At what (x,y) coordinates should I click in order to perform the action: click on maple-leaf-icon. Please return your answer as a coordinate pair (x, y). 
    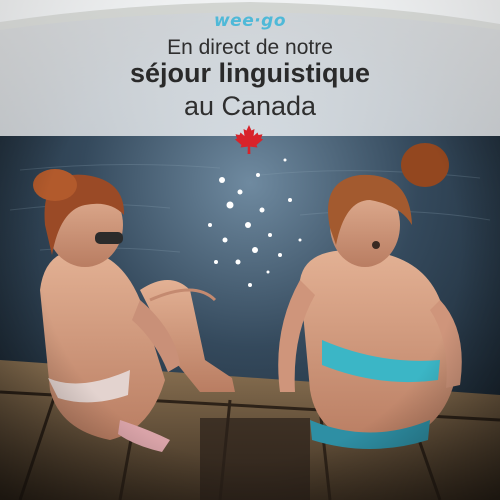
    Looking at the image, I should click on (249, 139).